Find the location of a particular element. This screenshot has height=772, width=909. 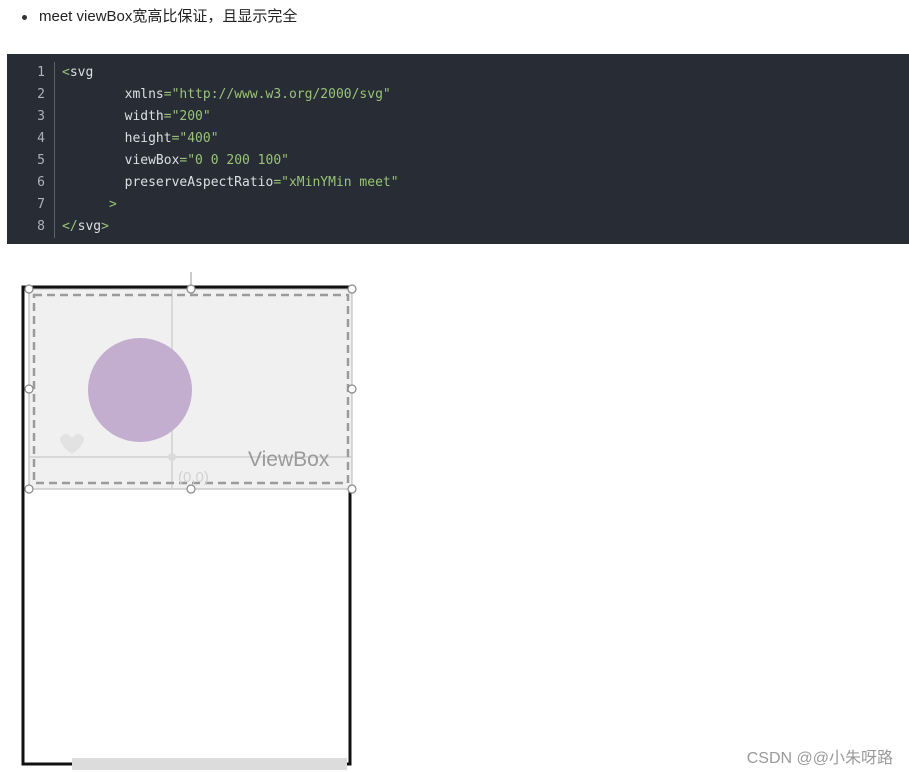

origin-label: (0,0) is located at coordinates (193, 477).